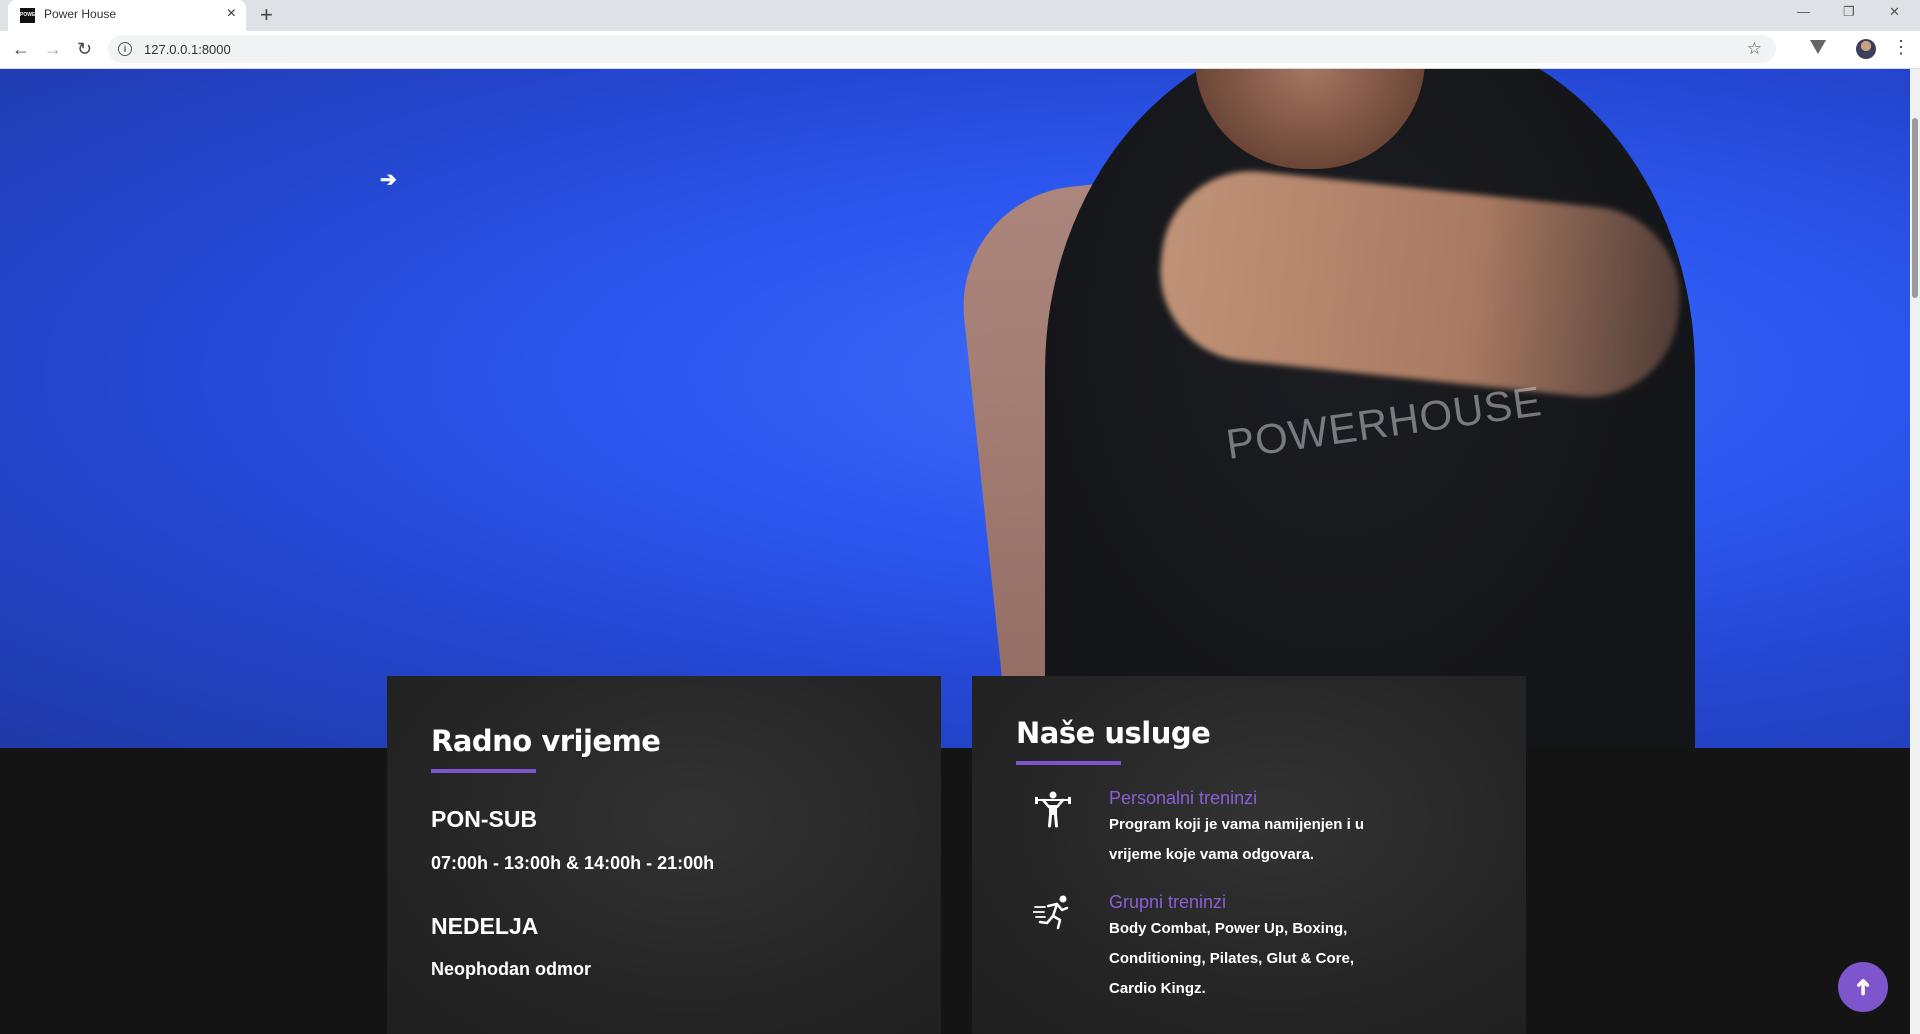 Image resolution: width=1920 pixels, height=1034 pixels. Describe the element at coordinates (187, 49) in the screenshot. I see `url-text: 127.0.0.1:8000` at that location.